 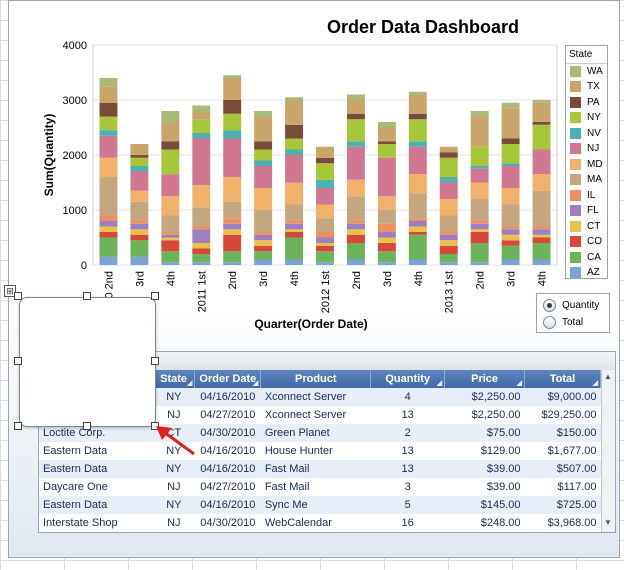 I want to click on radio-total-label: Total, so click(x=573, y=322).